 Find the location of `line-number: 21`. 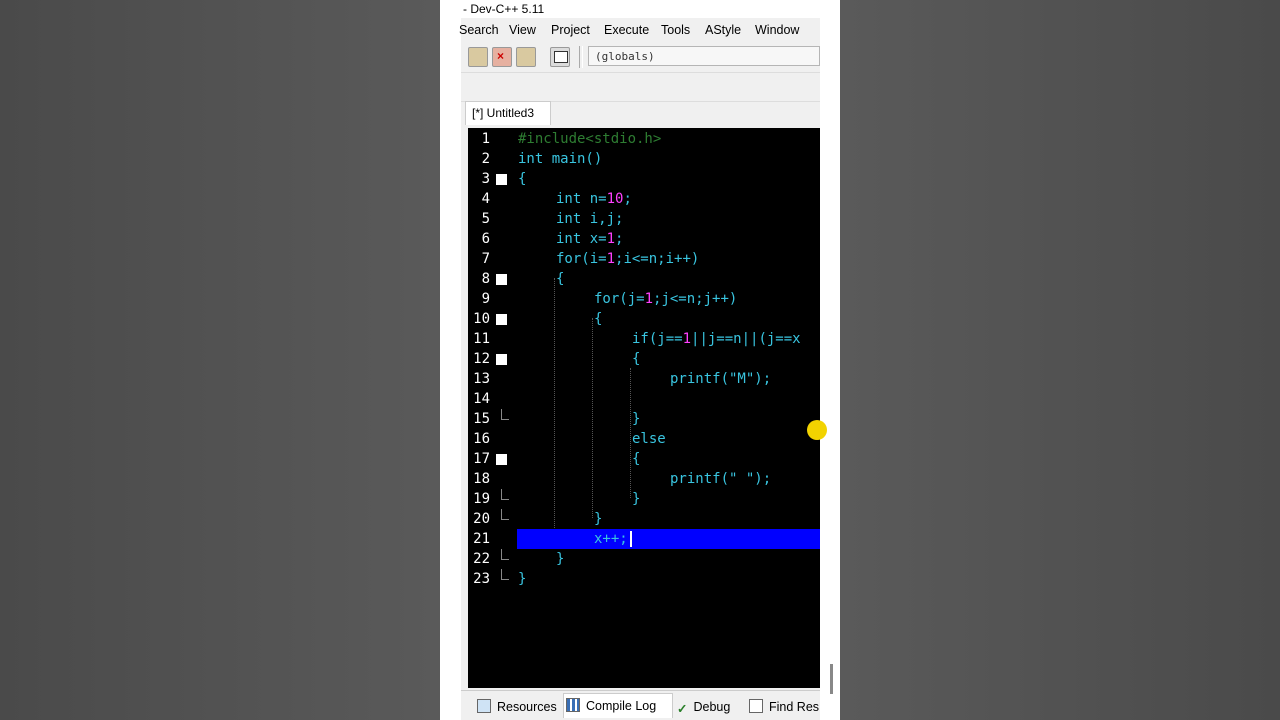

line-number: 21 is located at coordinates (481, 539).